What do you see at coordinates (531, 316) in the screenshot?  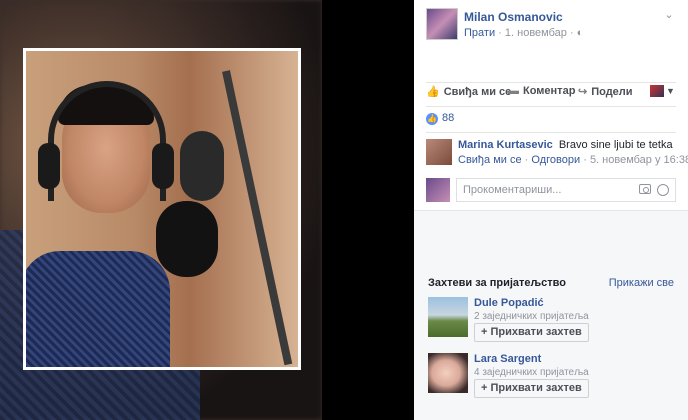 I see `mutual-friends: 2 заједничких пријатеља` at bounding box center [531, 316].